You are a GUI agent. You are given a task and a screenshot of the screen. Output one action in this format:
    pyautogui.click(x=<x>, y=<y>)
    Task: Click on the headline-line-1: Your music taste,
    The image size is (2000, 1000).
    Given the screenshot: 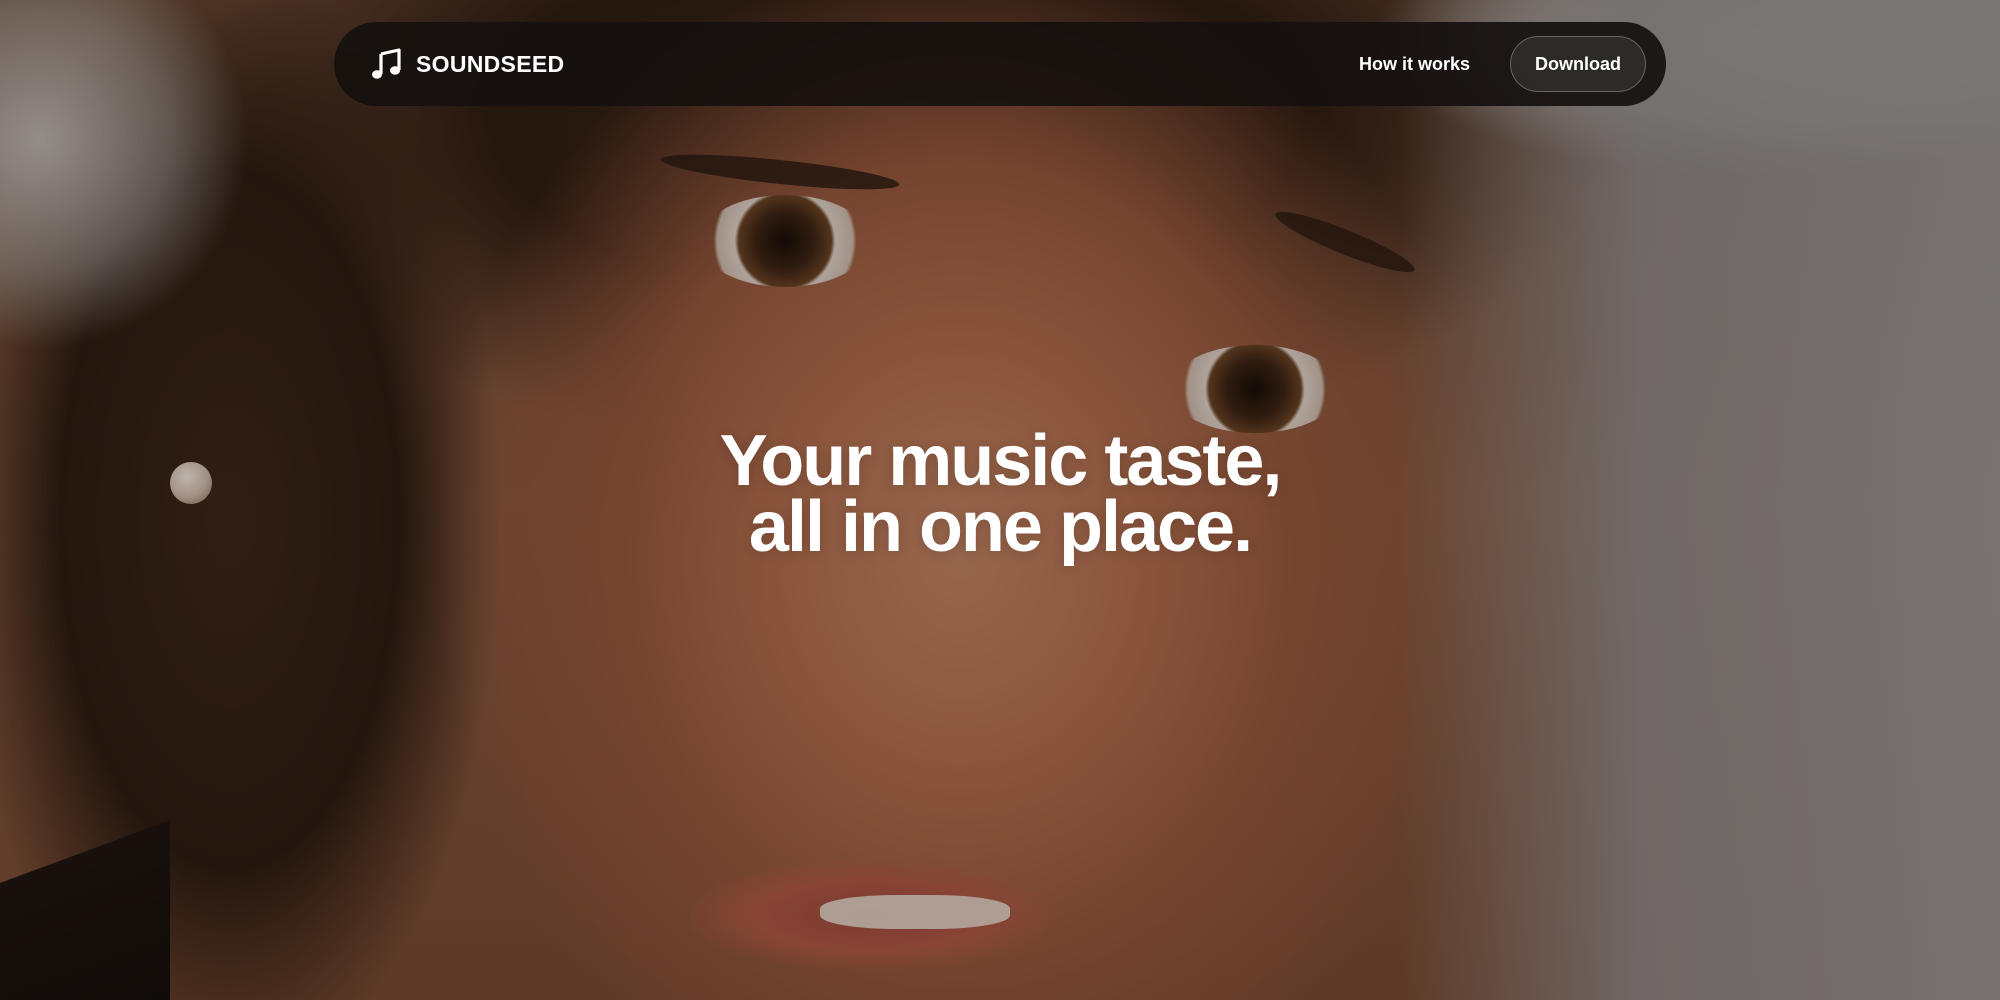 What is the action you would take?
    pyautogui.click(x=1001, y=461)
    